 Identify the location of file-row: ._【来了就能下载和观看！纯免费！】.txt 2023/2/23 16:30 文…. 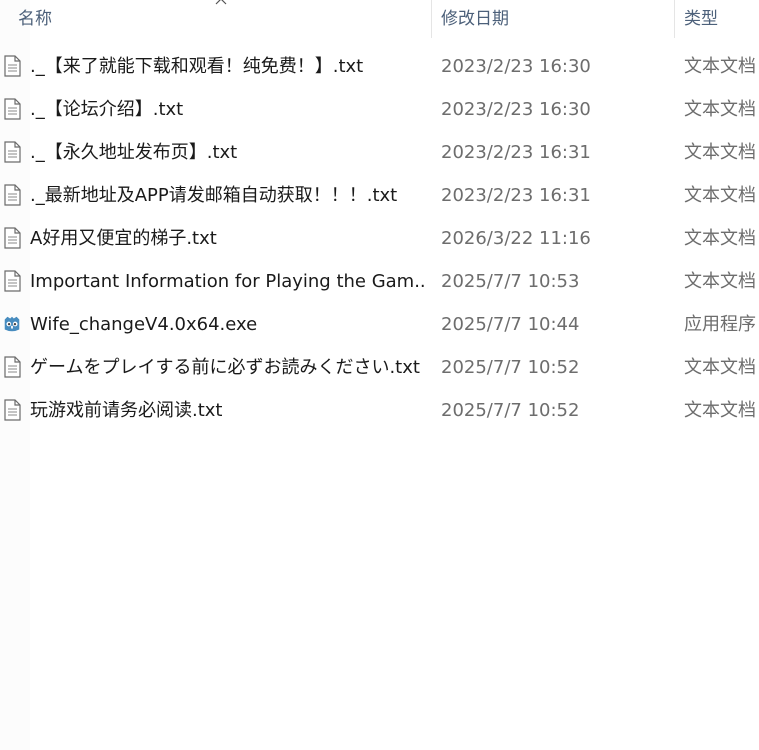
(379, 66).